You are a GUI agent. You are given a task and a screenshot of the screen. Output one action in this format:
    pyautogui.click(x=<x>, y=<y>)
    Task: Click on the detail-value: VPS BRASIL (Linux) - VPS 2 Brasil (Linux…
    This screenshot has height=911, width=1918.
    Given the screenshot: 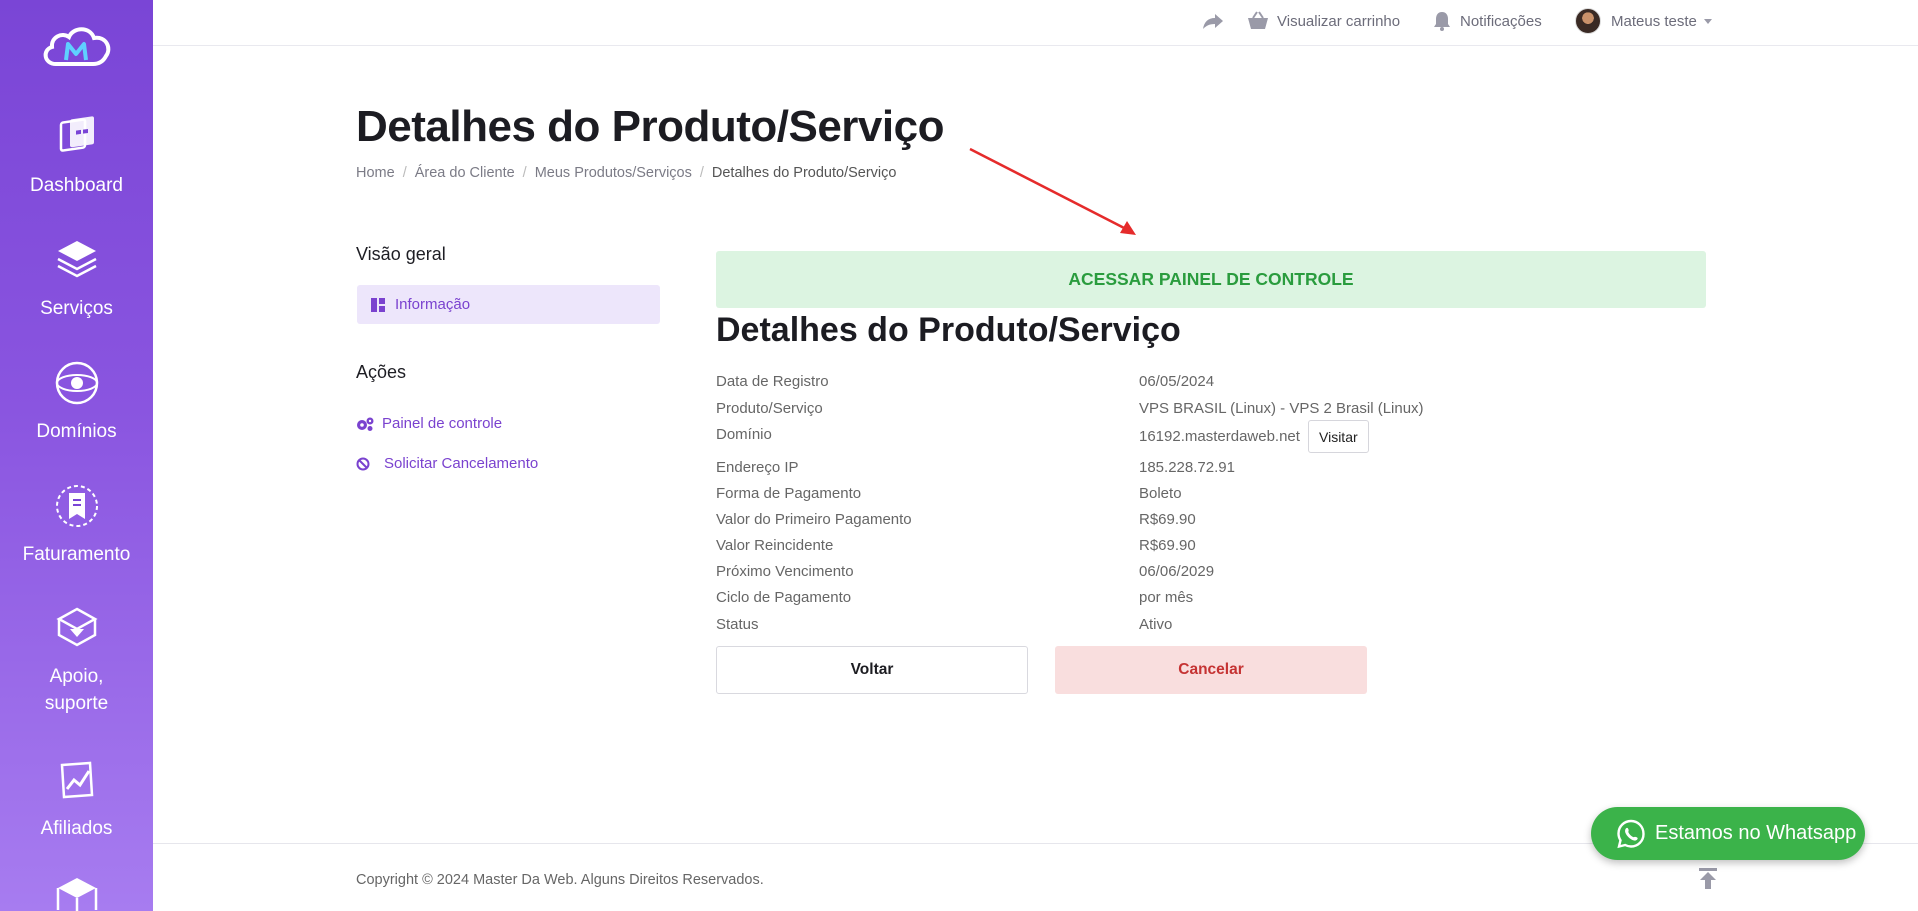 What is the action you would take?
    pyautogui.click(x=1281, y=408)
    